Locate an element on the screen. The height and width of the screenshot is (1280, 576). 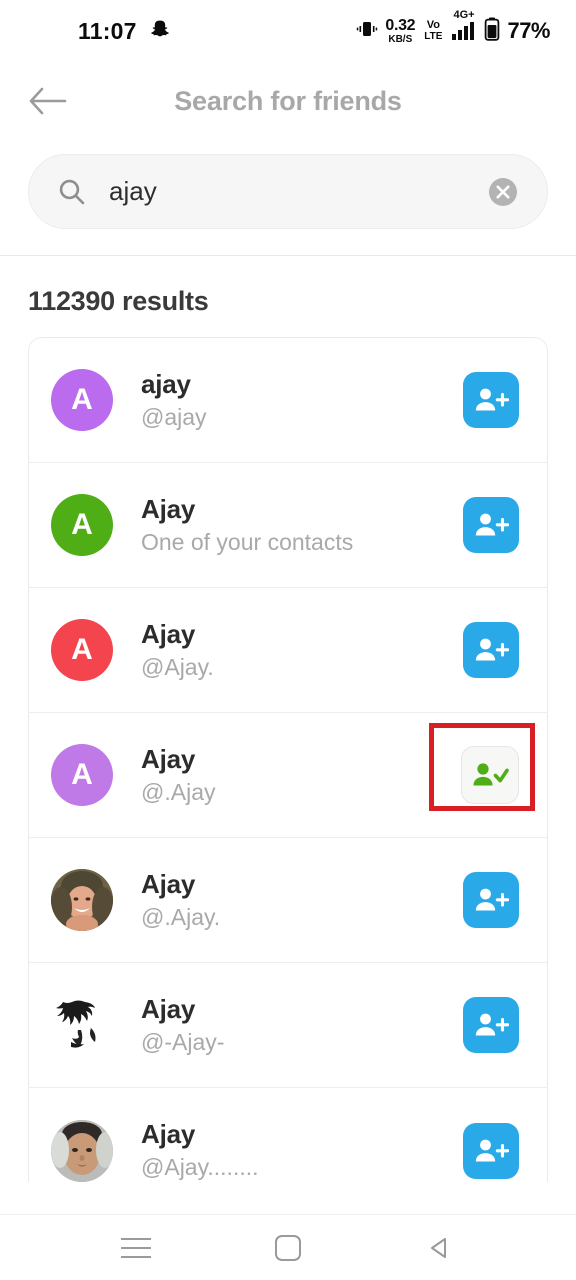
back-arrow-icon is located at coordinates (48, 101).